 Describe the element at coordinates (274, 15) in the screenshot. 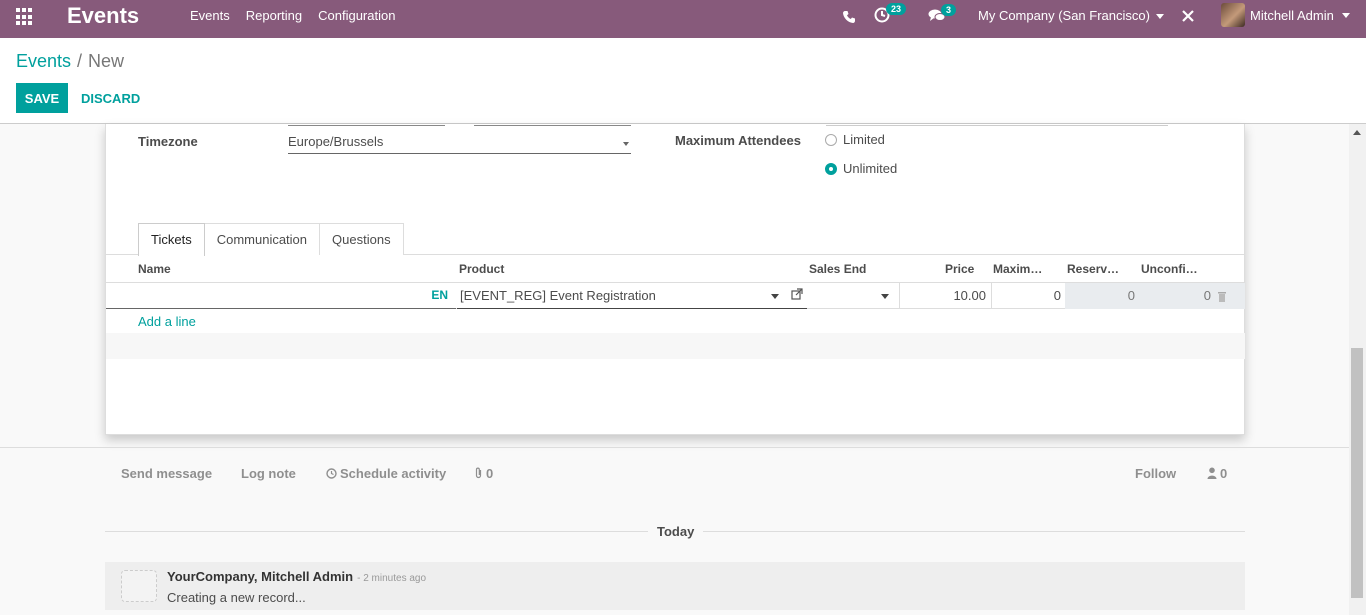

I see `menu-reporting: Reporting` at that location.